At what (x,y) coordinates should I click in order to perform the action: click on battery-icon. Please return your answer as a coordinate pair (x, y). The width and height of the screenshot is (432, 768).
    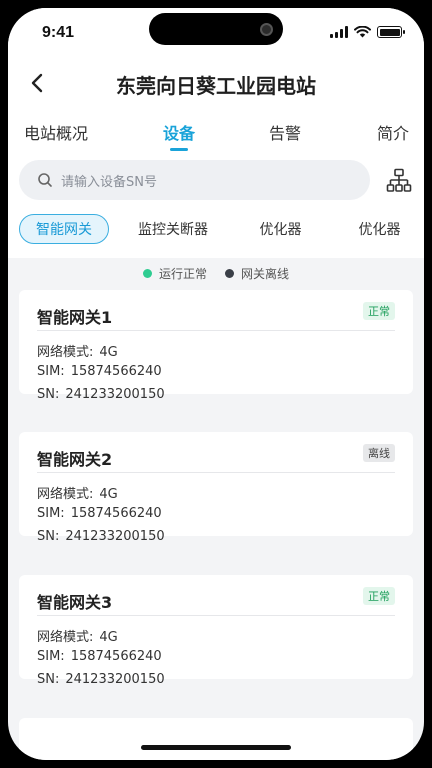
    Looking at the image, I should click on (391, 32).